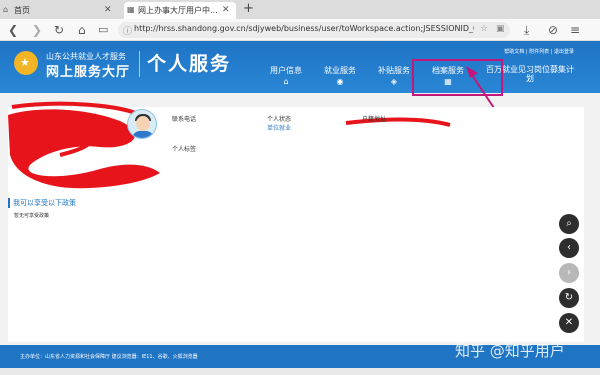  Describe the element at coordinates (184, 149) in the screenshot. I see `tags-label: 个人标签` at that location.